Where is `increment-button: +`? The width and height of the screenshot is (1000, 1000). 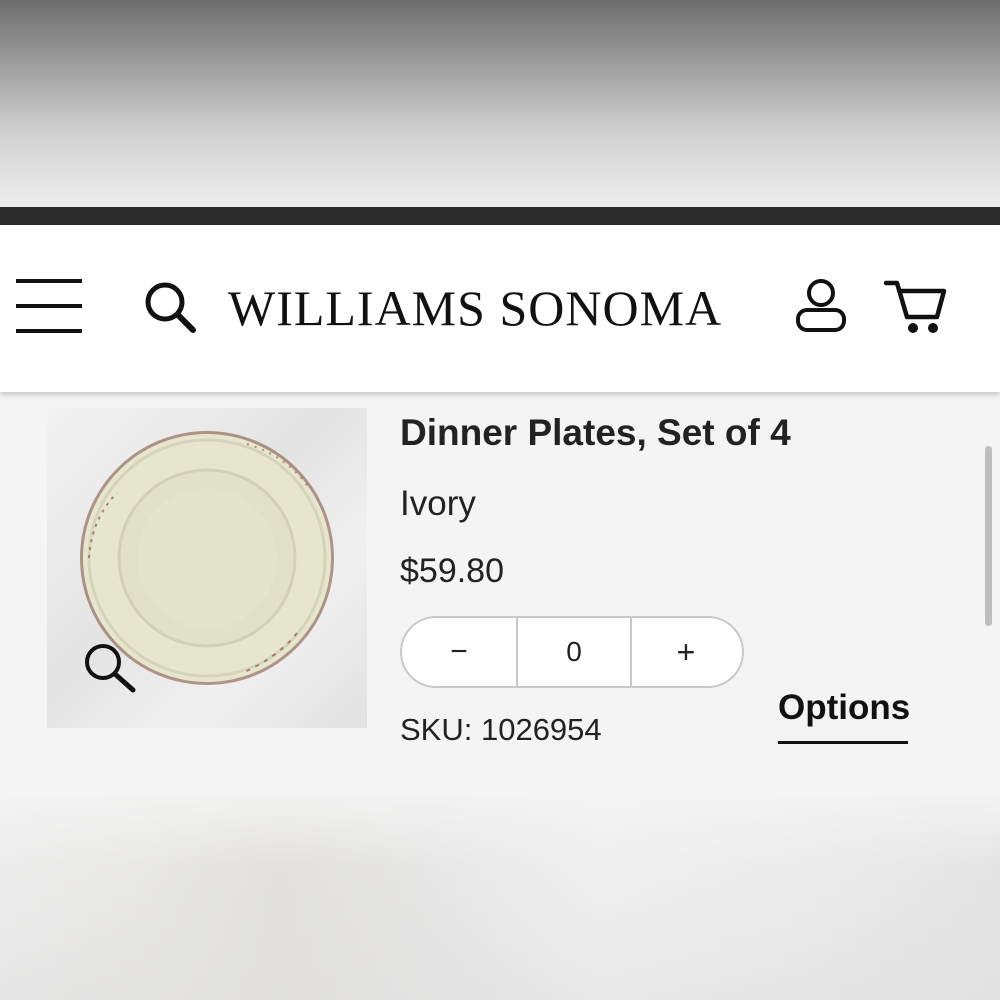
increment-button: + is located at coordinates (686, 652).